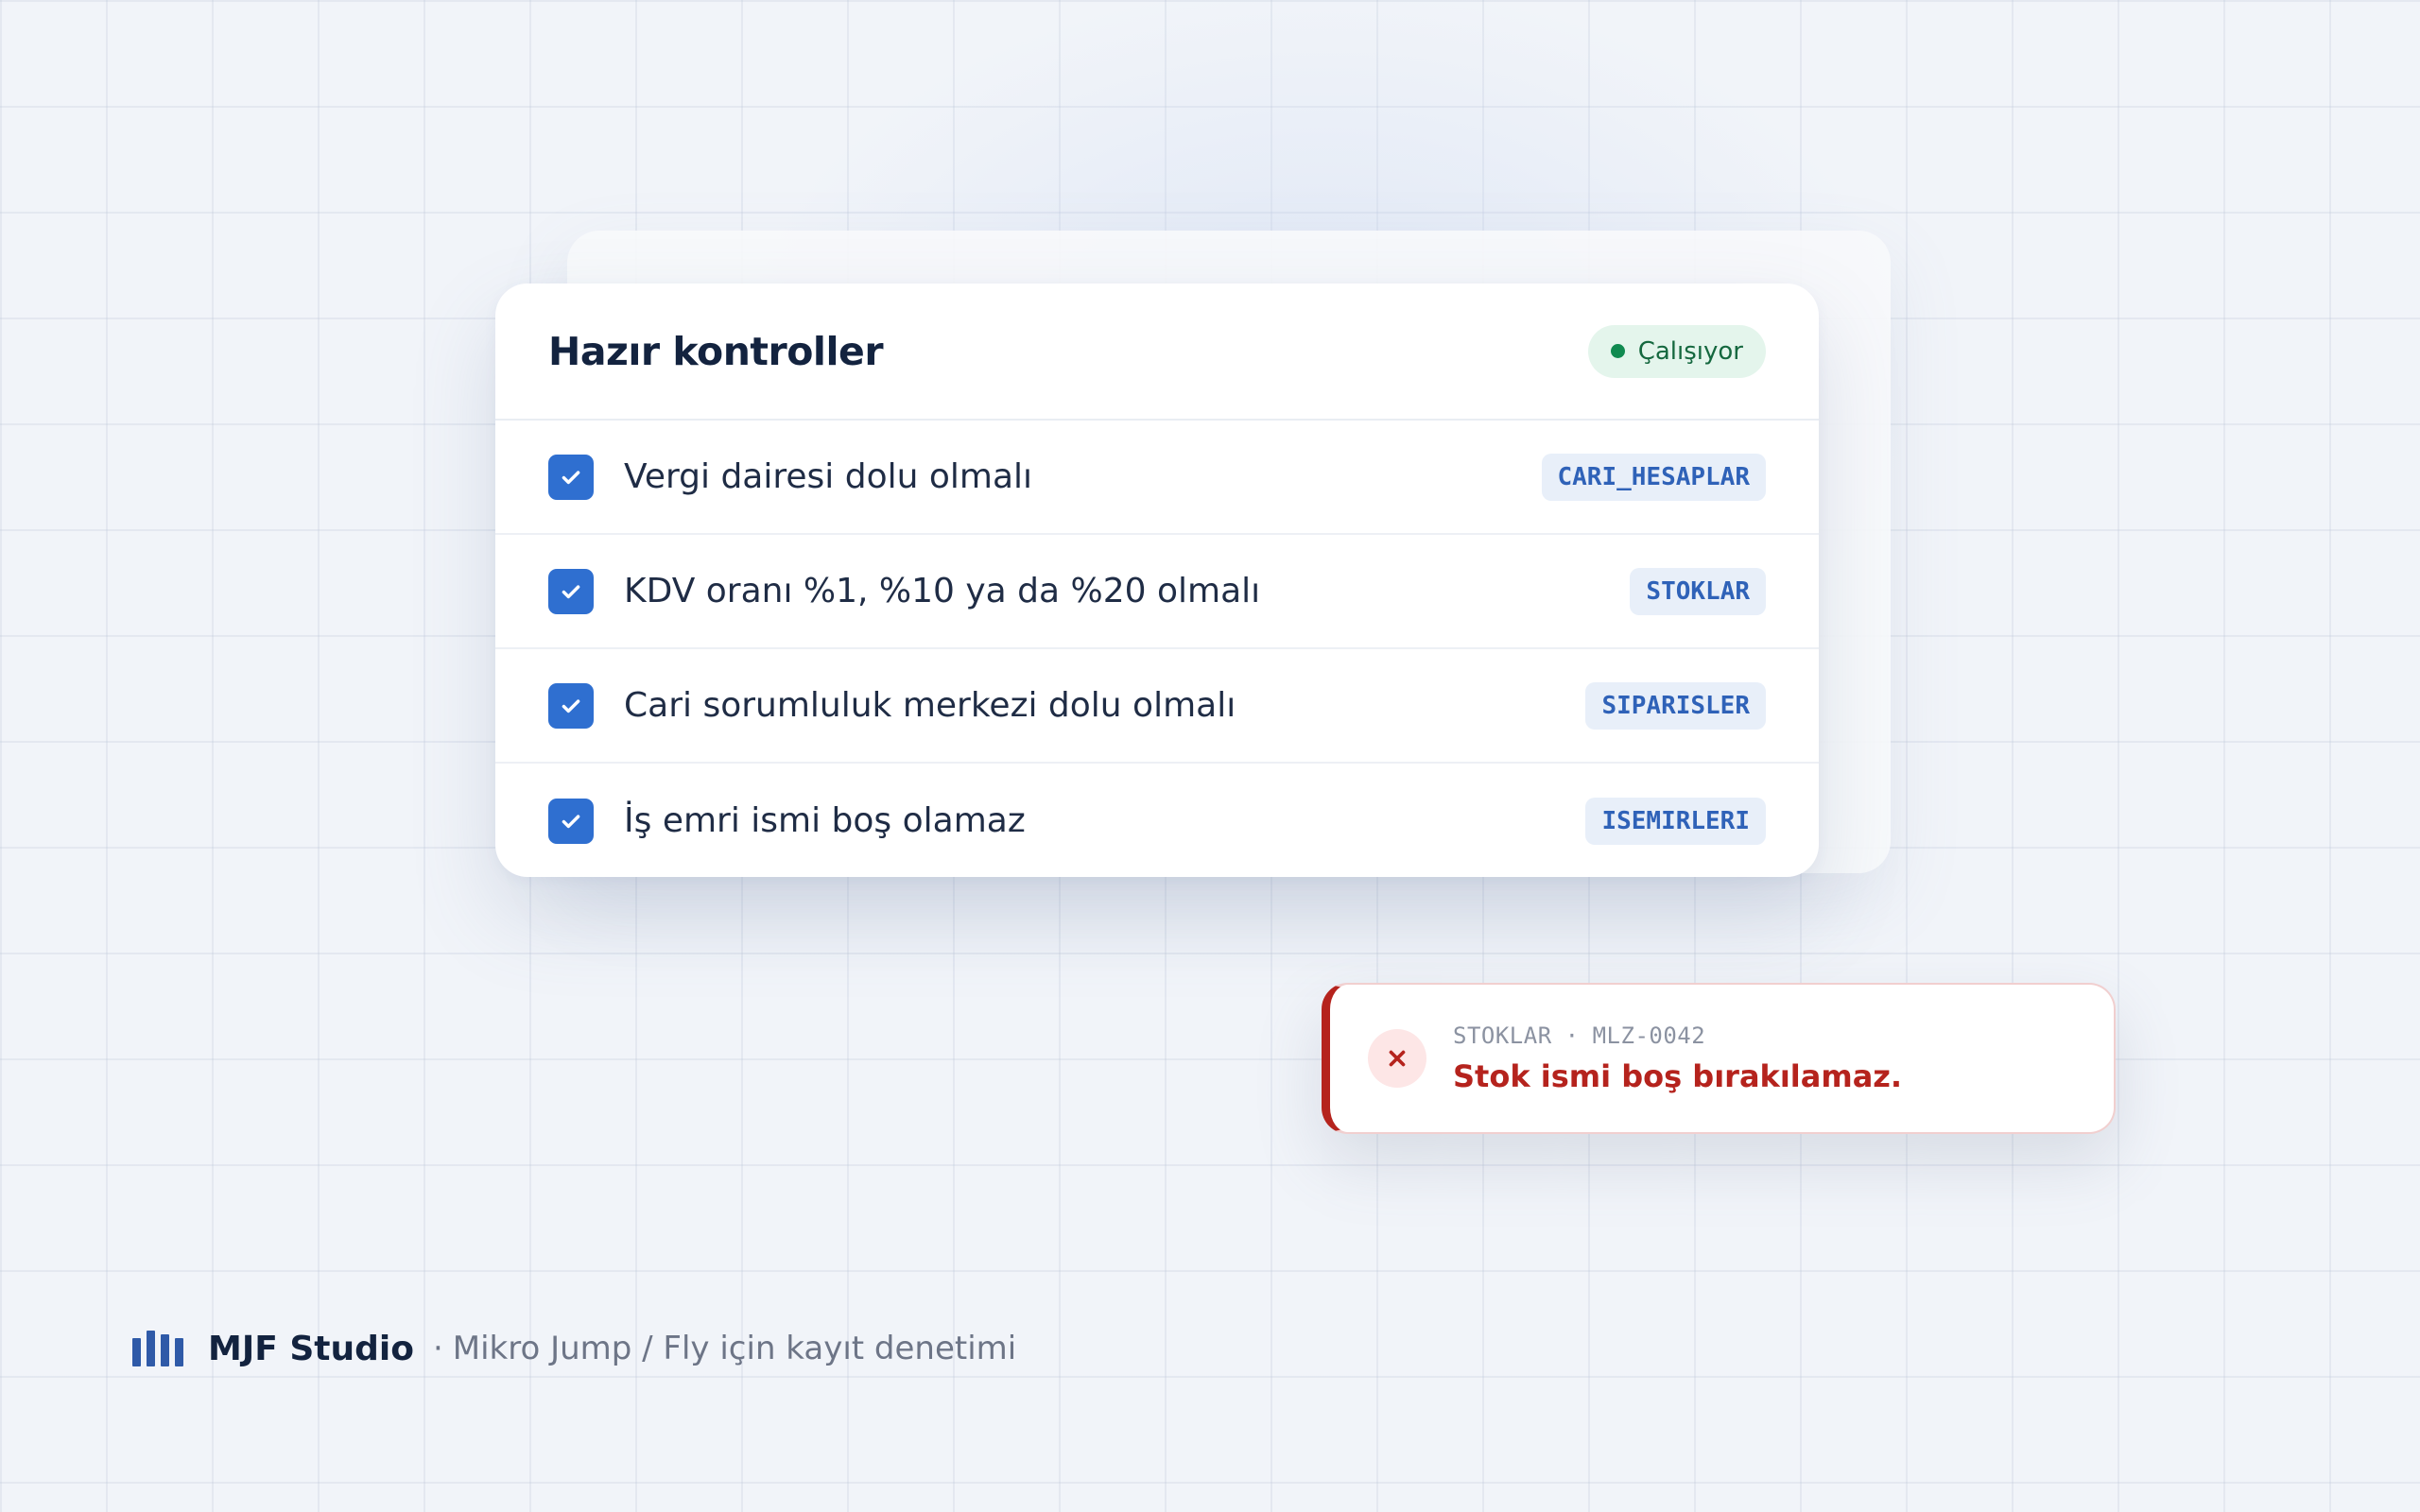 The width and height of the screenshot is (2420, 1512). I want to click on toast-message: Stok ismi boş bırakılamaz., so click(1678, 1076).